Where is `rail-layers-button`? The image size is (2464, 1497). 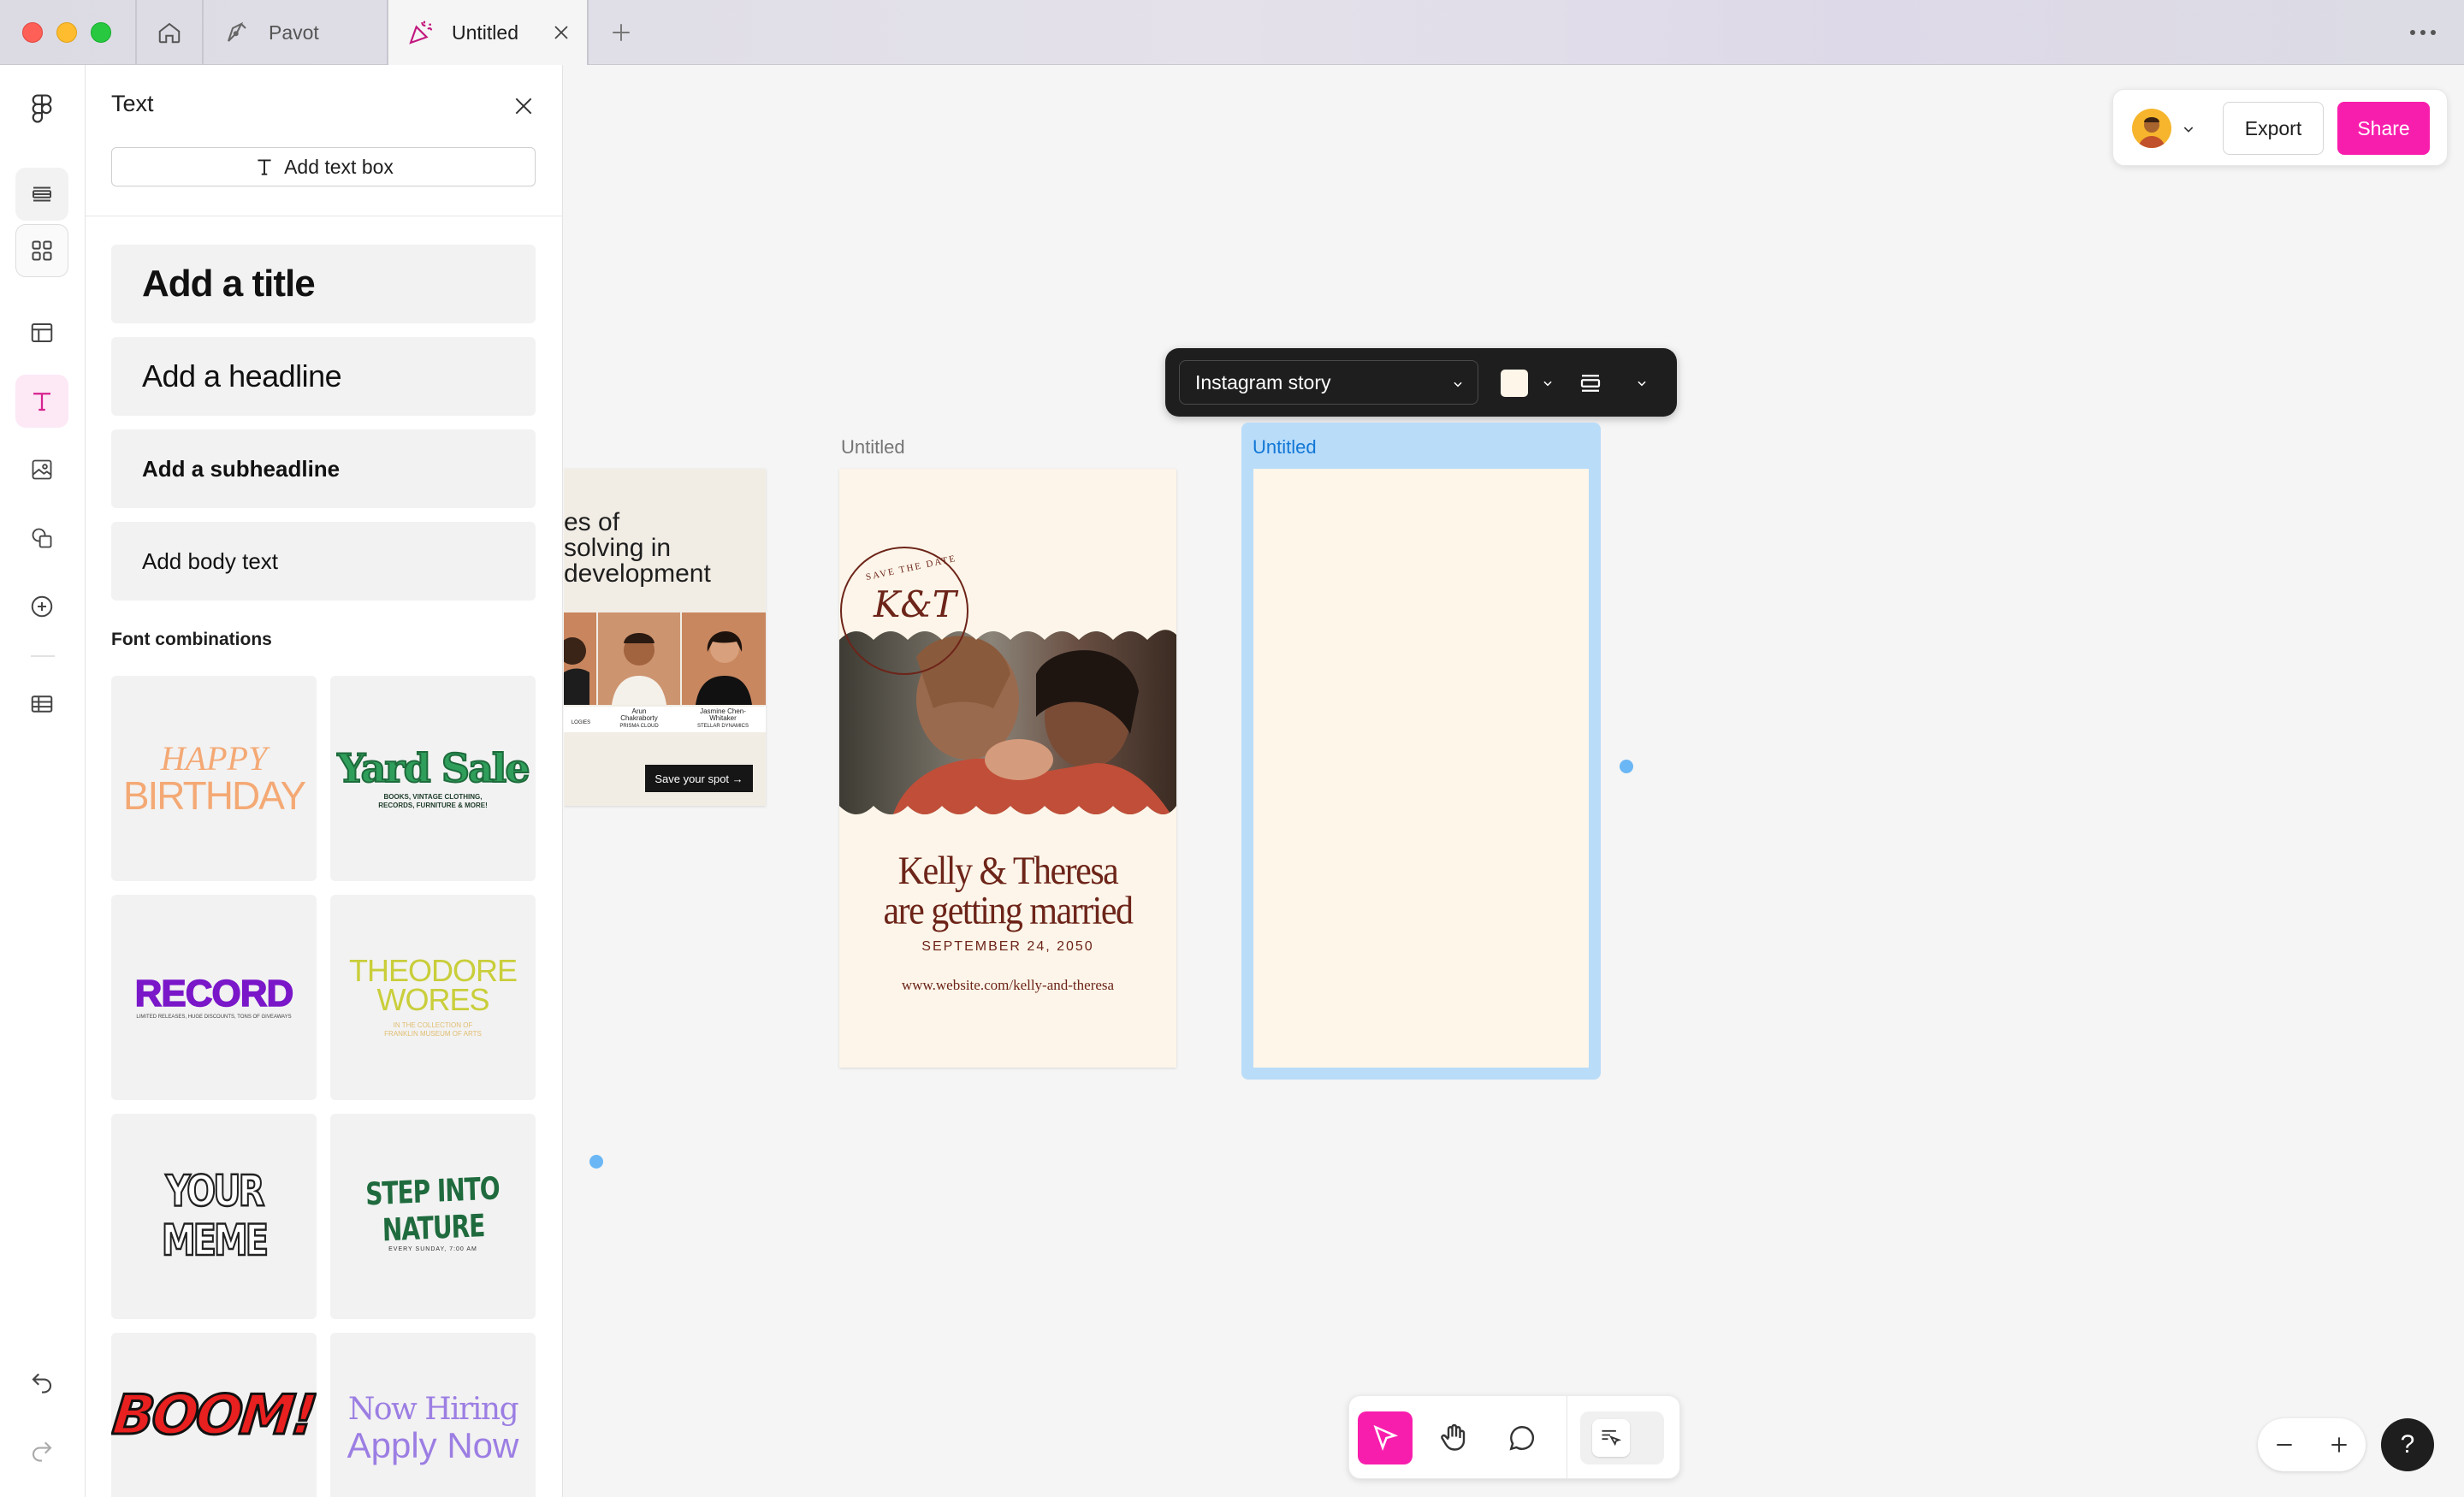 rail-layers-button is located at coordinates (41, 194).